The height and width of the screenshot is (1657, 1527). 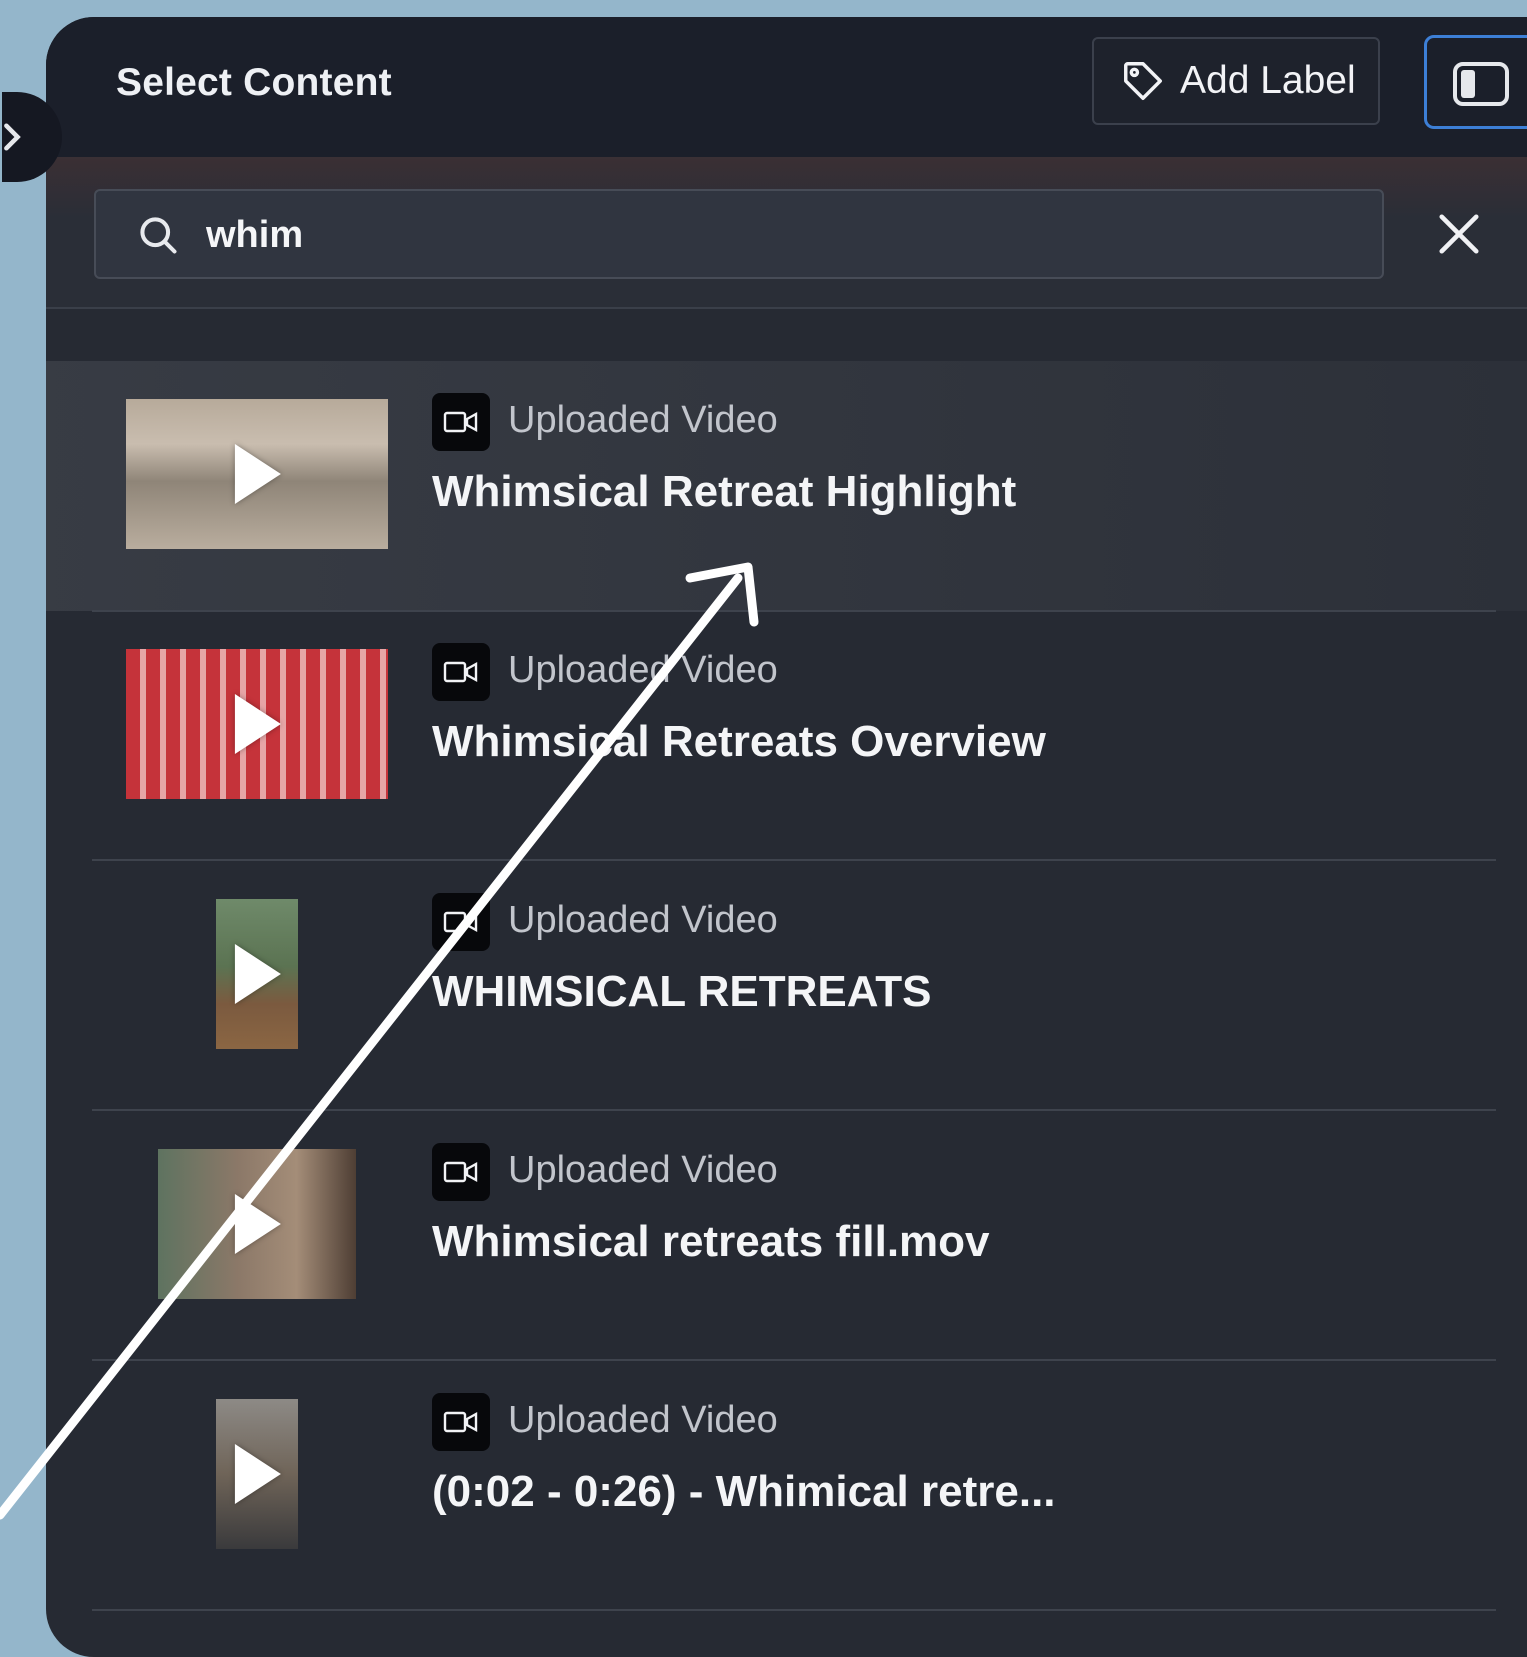 What do you see at coordinates (1459, 234) in the screenshot?
I see `close-icon` at bounding box center [1459, 234].